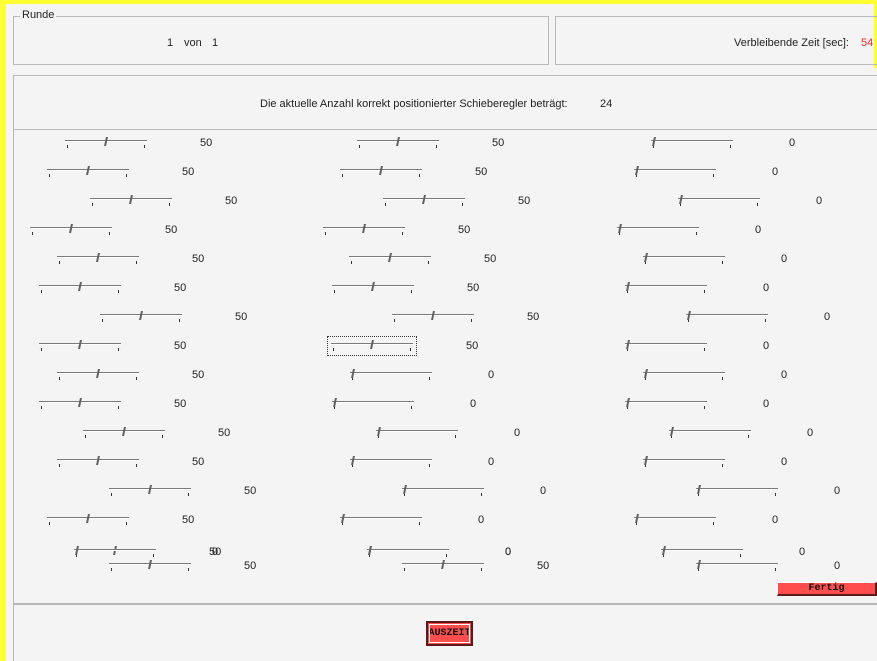 The width and height of the screenshot is (877, 661). Describe the element at coordinates (827, 317) in the screenshot. I see `slider-value-21: 0` at that location.